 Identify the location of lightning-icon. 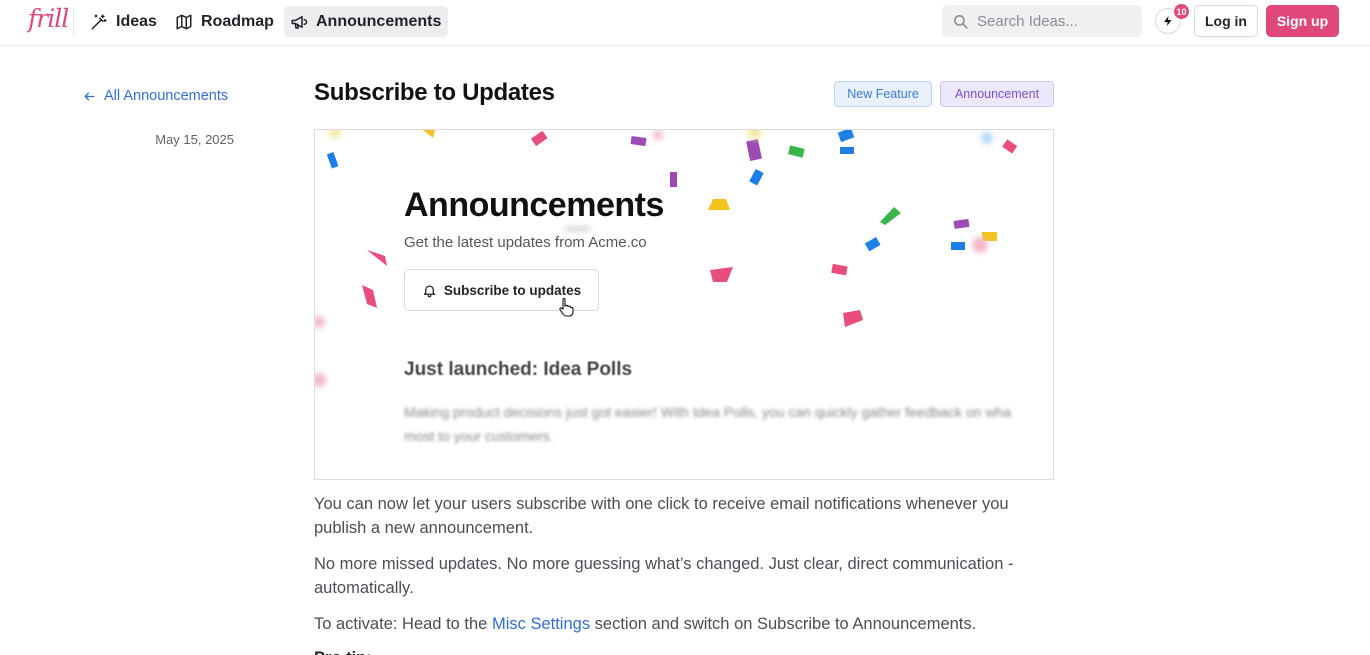
(1168, 21).